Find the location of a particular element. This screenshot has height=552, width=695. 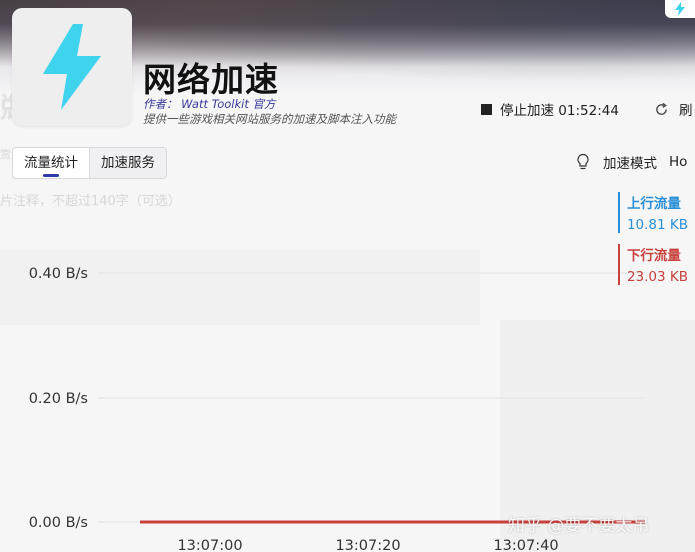

tab-acceleration-services: 加速服务 is located at coordinates (128, 163).